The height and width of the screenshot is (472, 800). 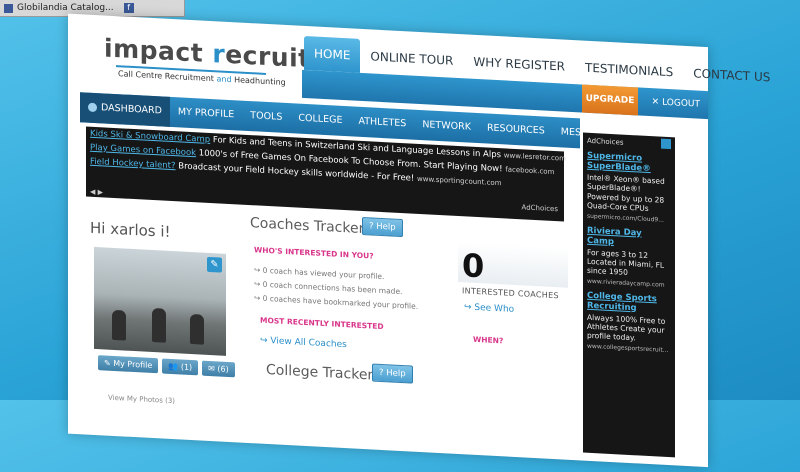 I want to click on interested-label: INTERESTED COACHES, so click(x=510, y=293).